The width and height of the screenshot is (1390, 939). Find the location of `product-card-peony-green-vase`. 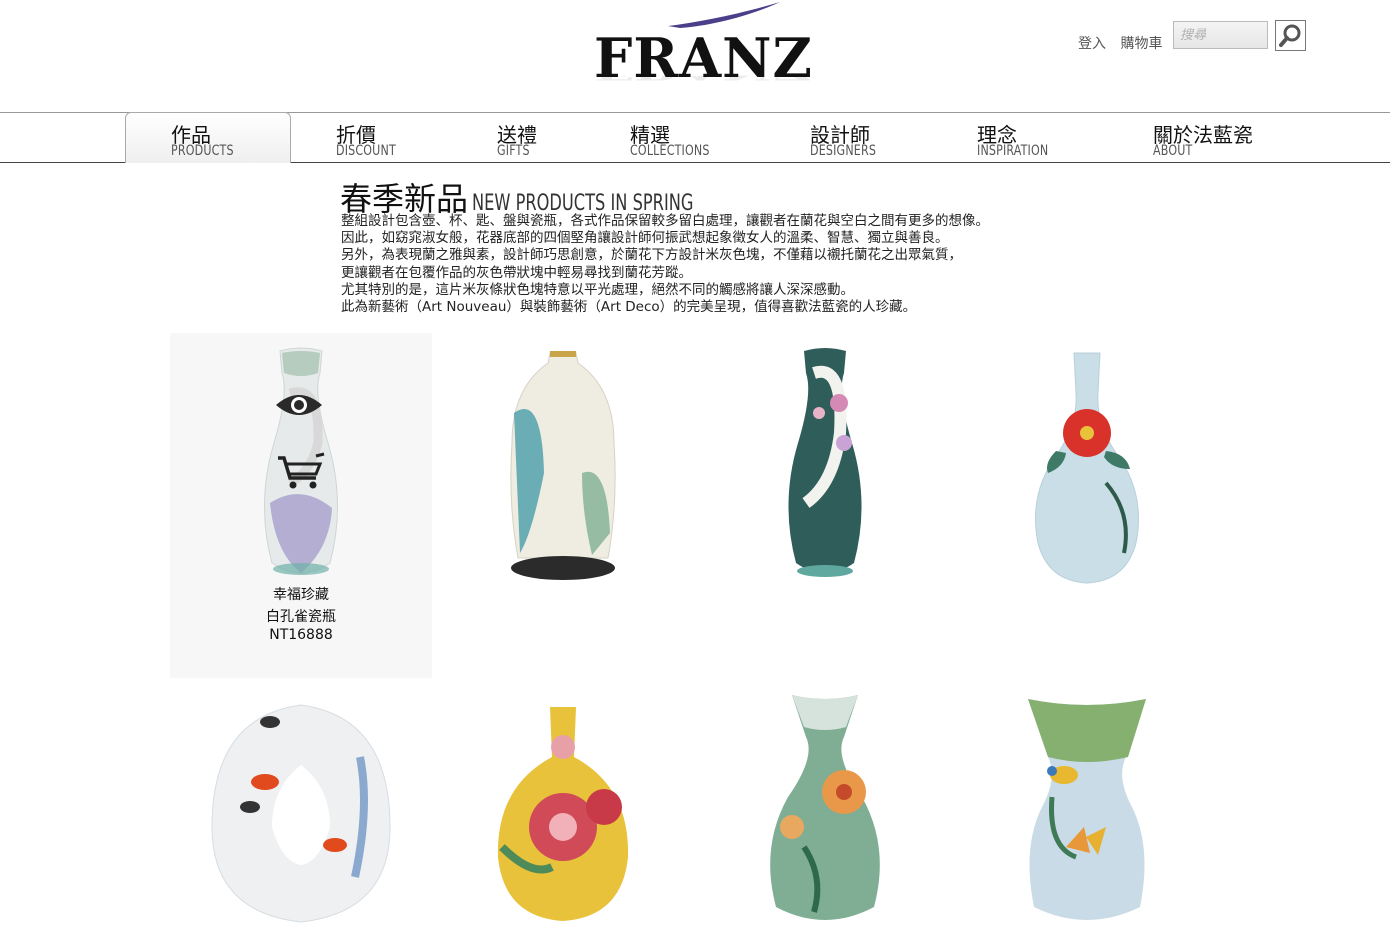

product-card-peony-green-vase is located at coordinates (825, 808).